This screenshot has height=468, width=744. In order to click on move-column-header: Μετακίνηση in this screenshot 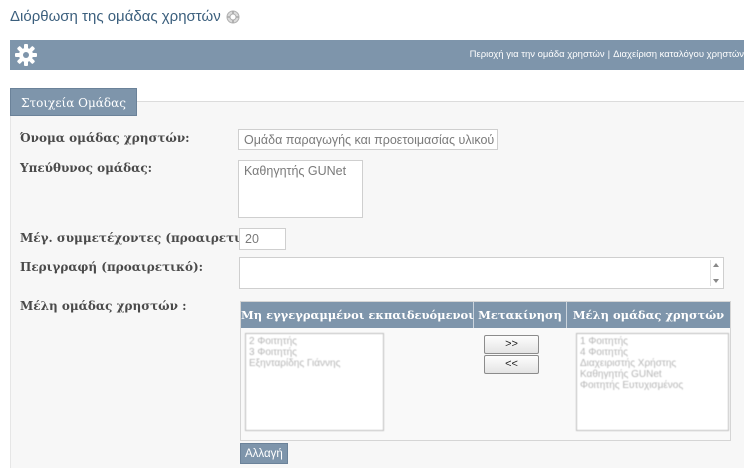, I will do `click(520, 315)`.